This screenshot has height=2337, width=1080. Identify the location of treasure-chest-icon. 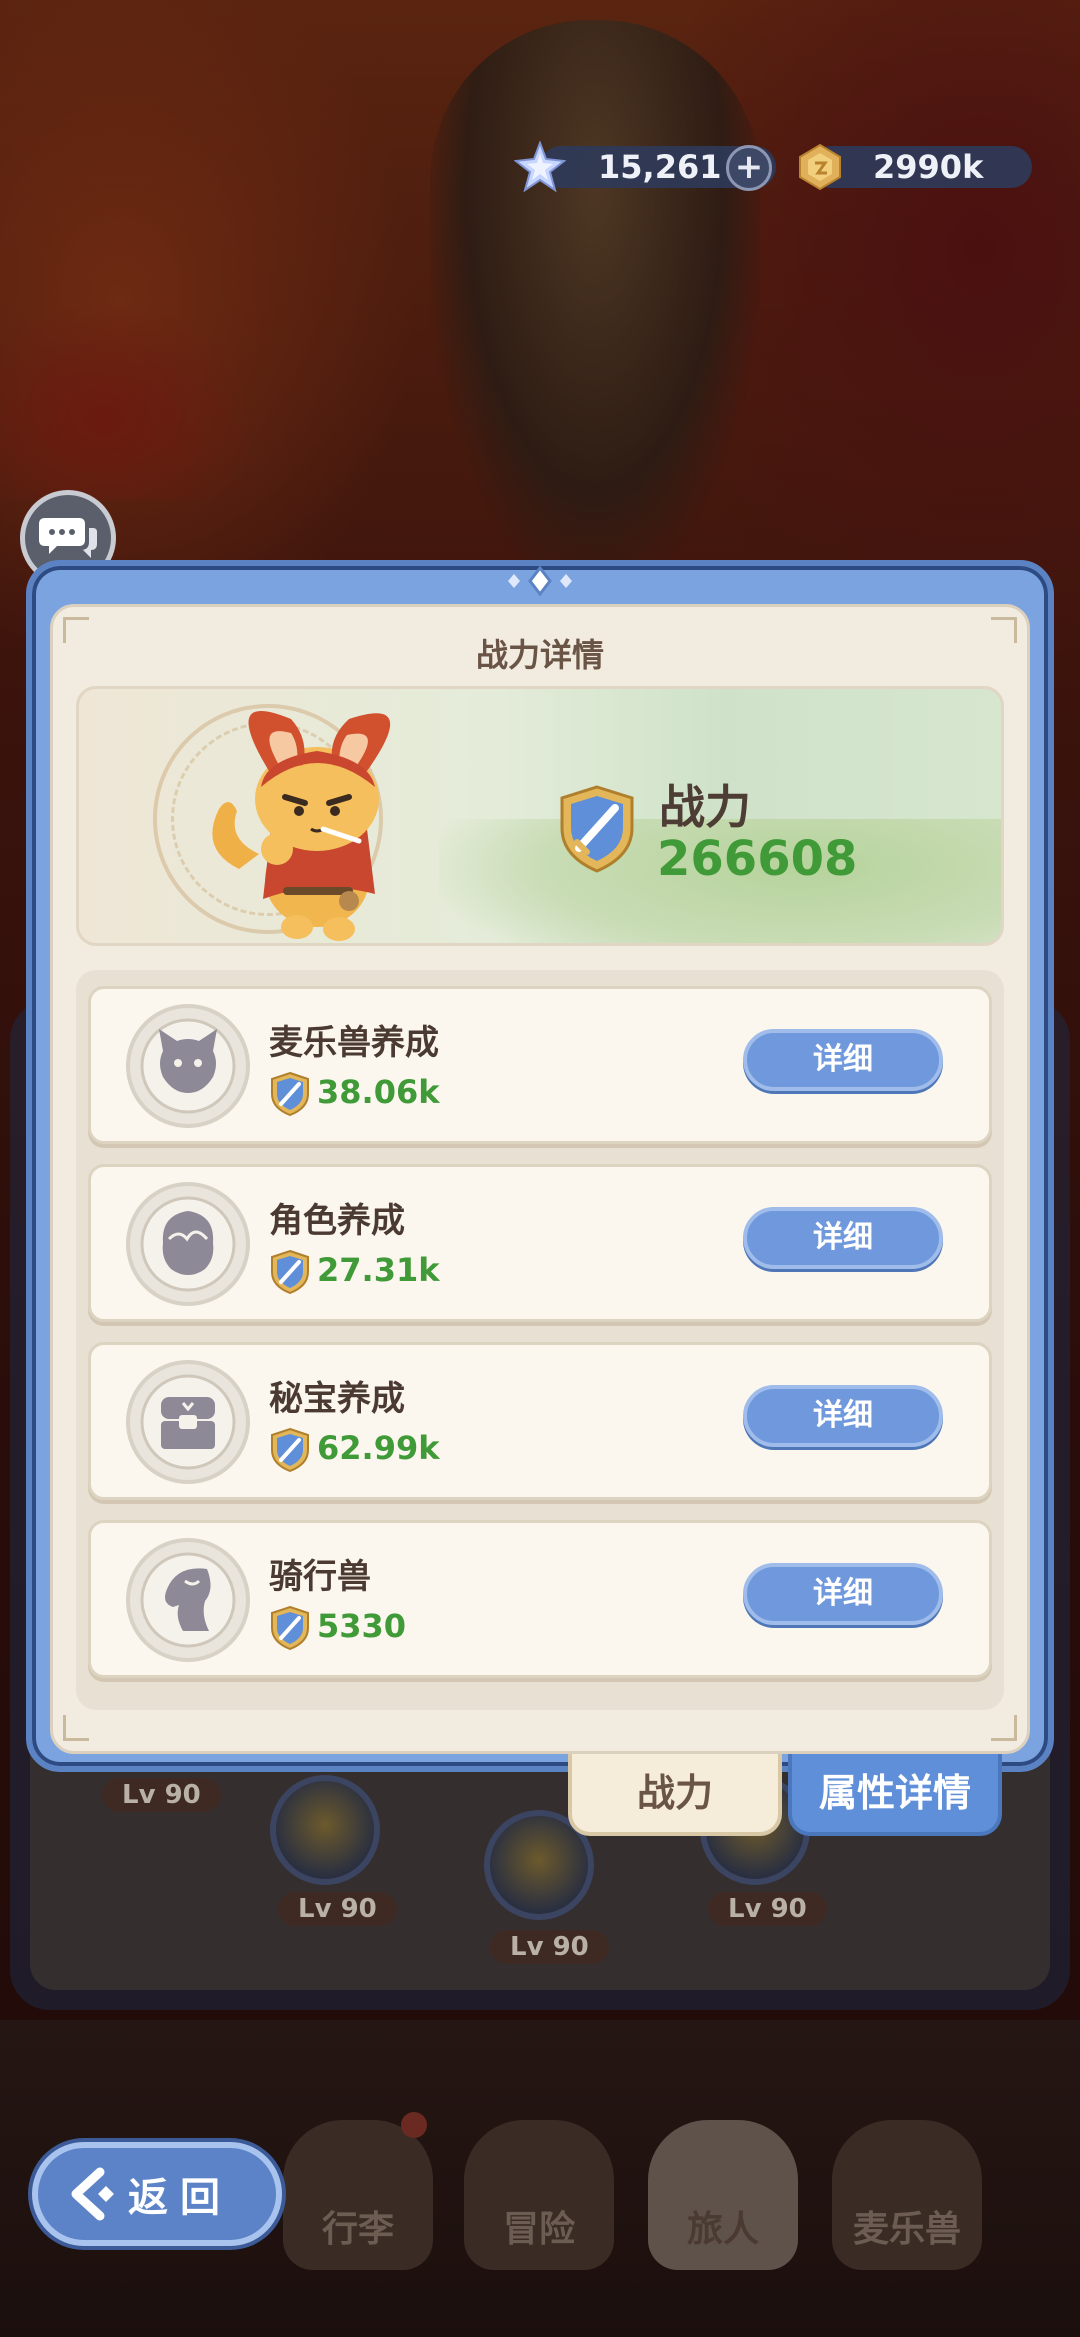
(188, 1422).